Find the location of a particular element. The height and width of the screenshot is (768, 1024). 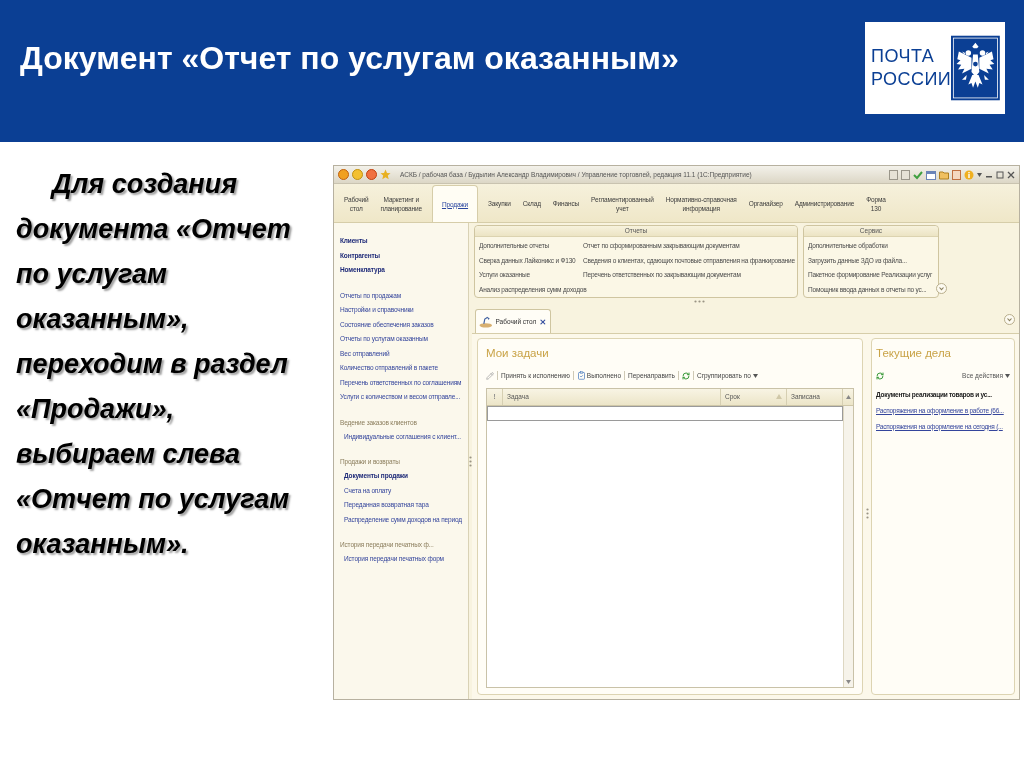

desk-lamp-icon is located at coordinates (486, 321).